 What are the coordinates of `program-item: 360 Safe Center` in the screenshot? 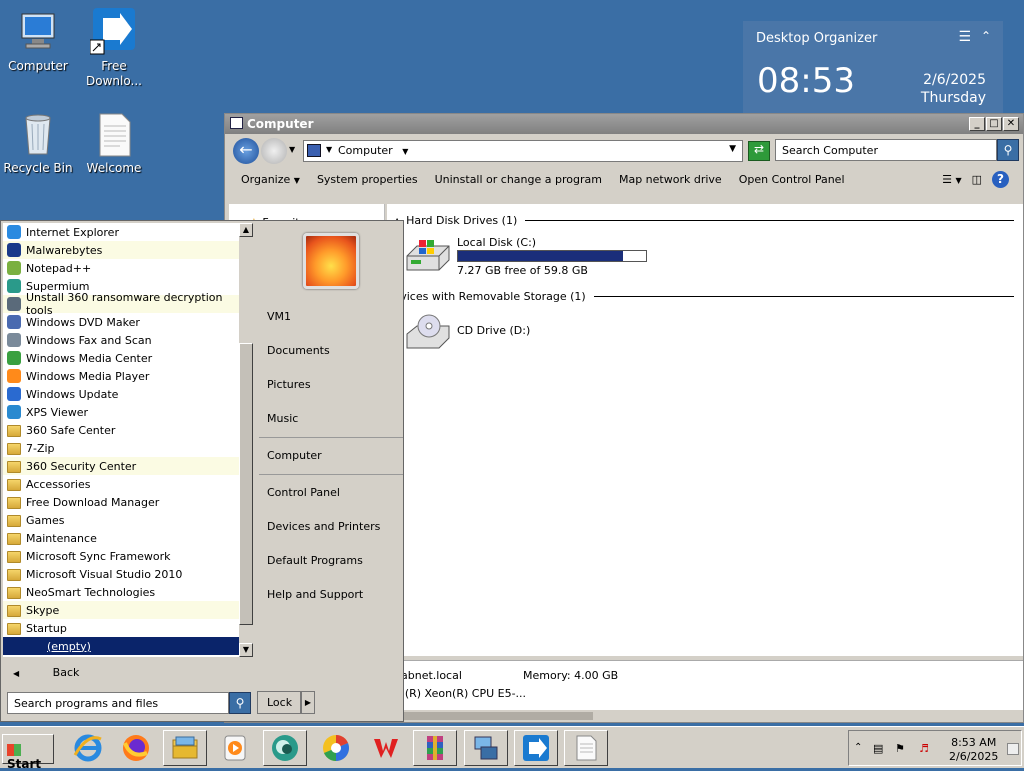 It's located at (121, 430).